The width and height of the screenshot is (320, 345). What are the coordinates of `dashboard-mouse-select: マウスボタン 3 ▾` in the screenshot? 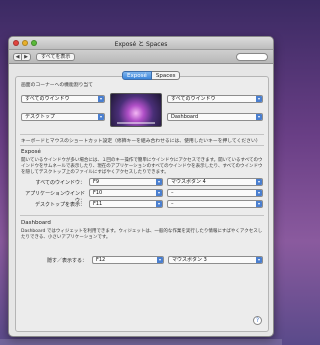 It's located at (215, 260).